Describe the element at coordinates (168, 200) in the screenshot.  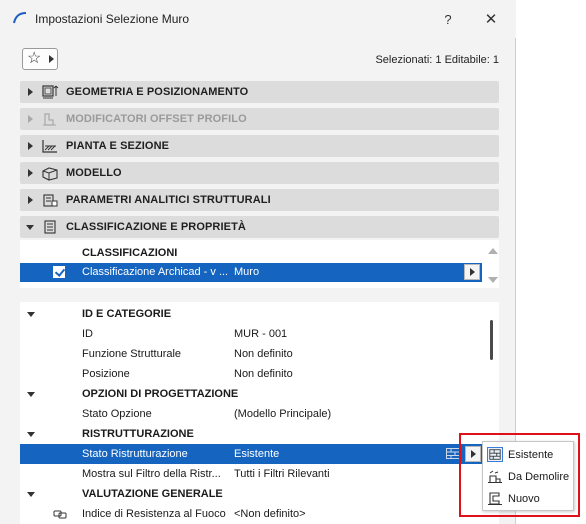
I see `panel-label: PARAMETRI ANALITICI STRUTTURALI` at that location.